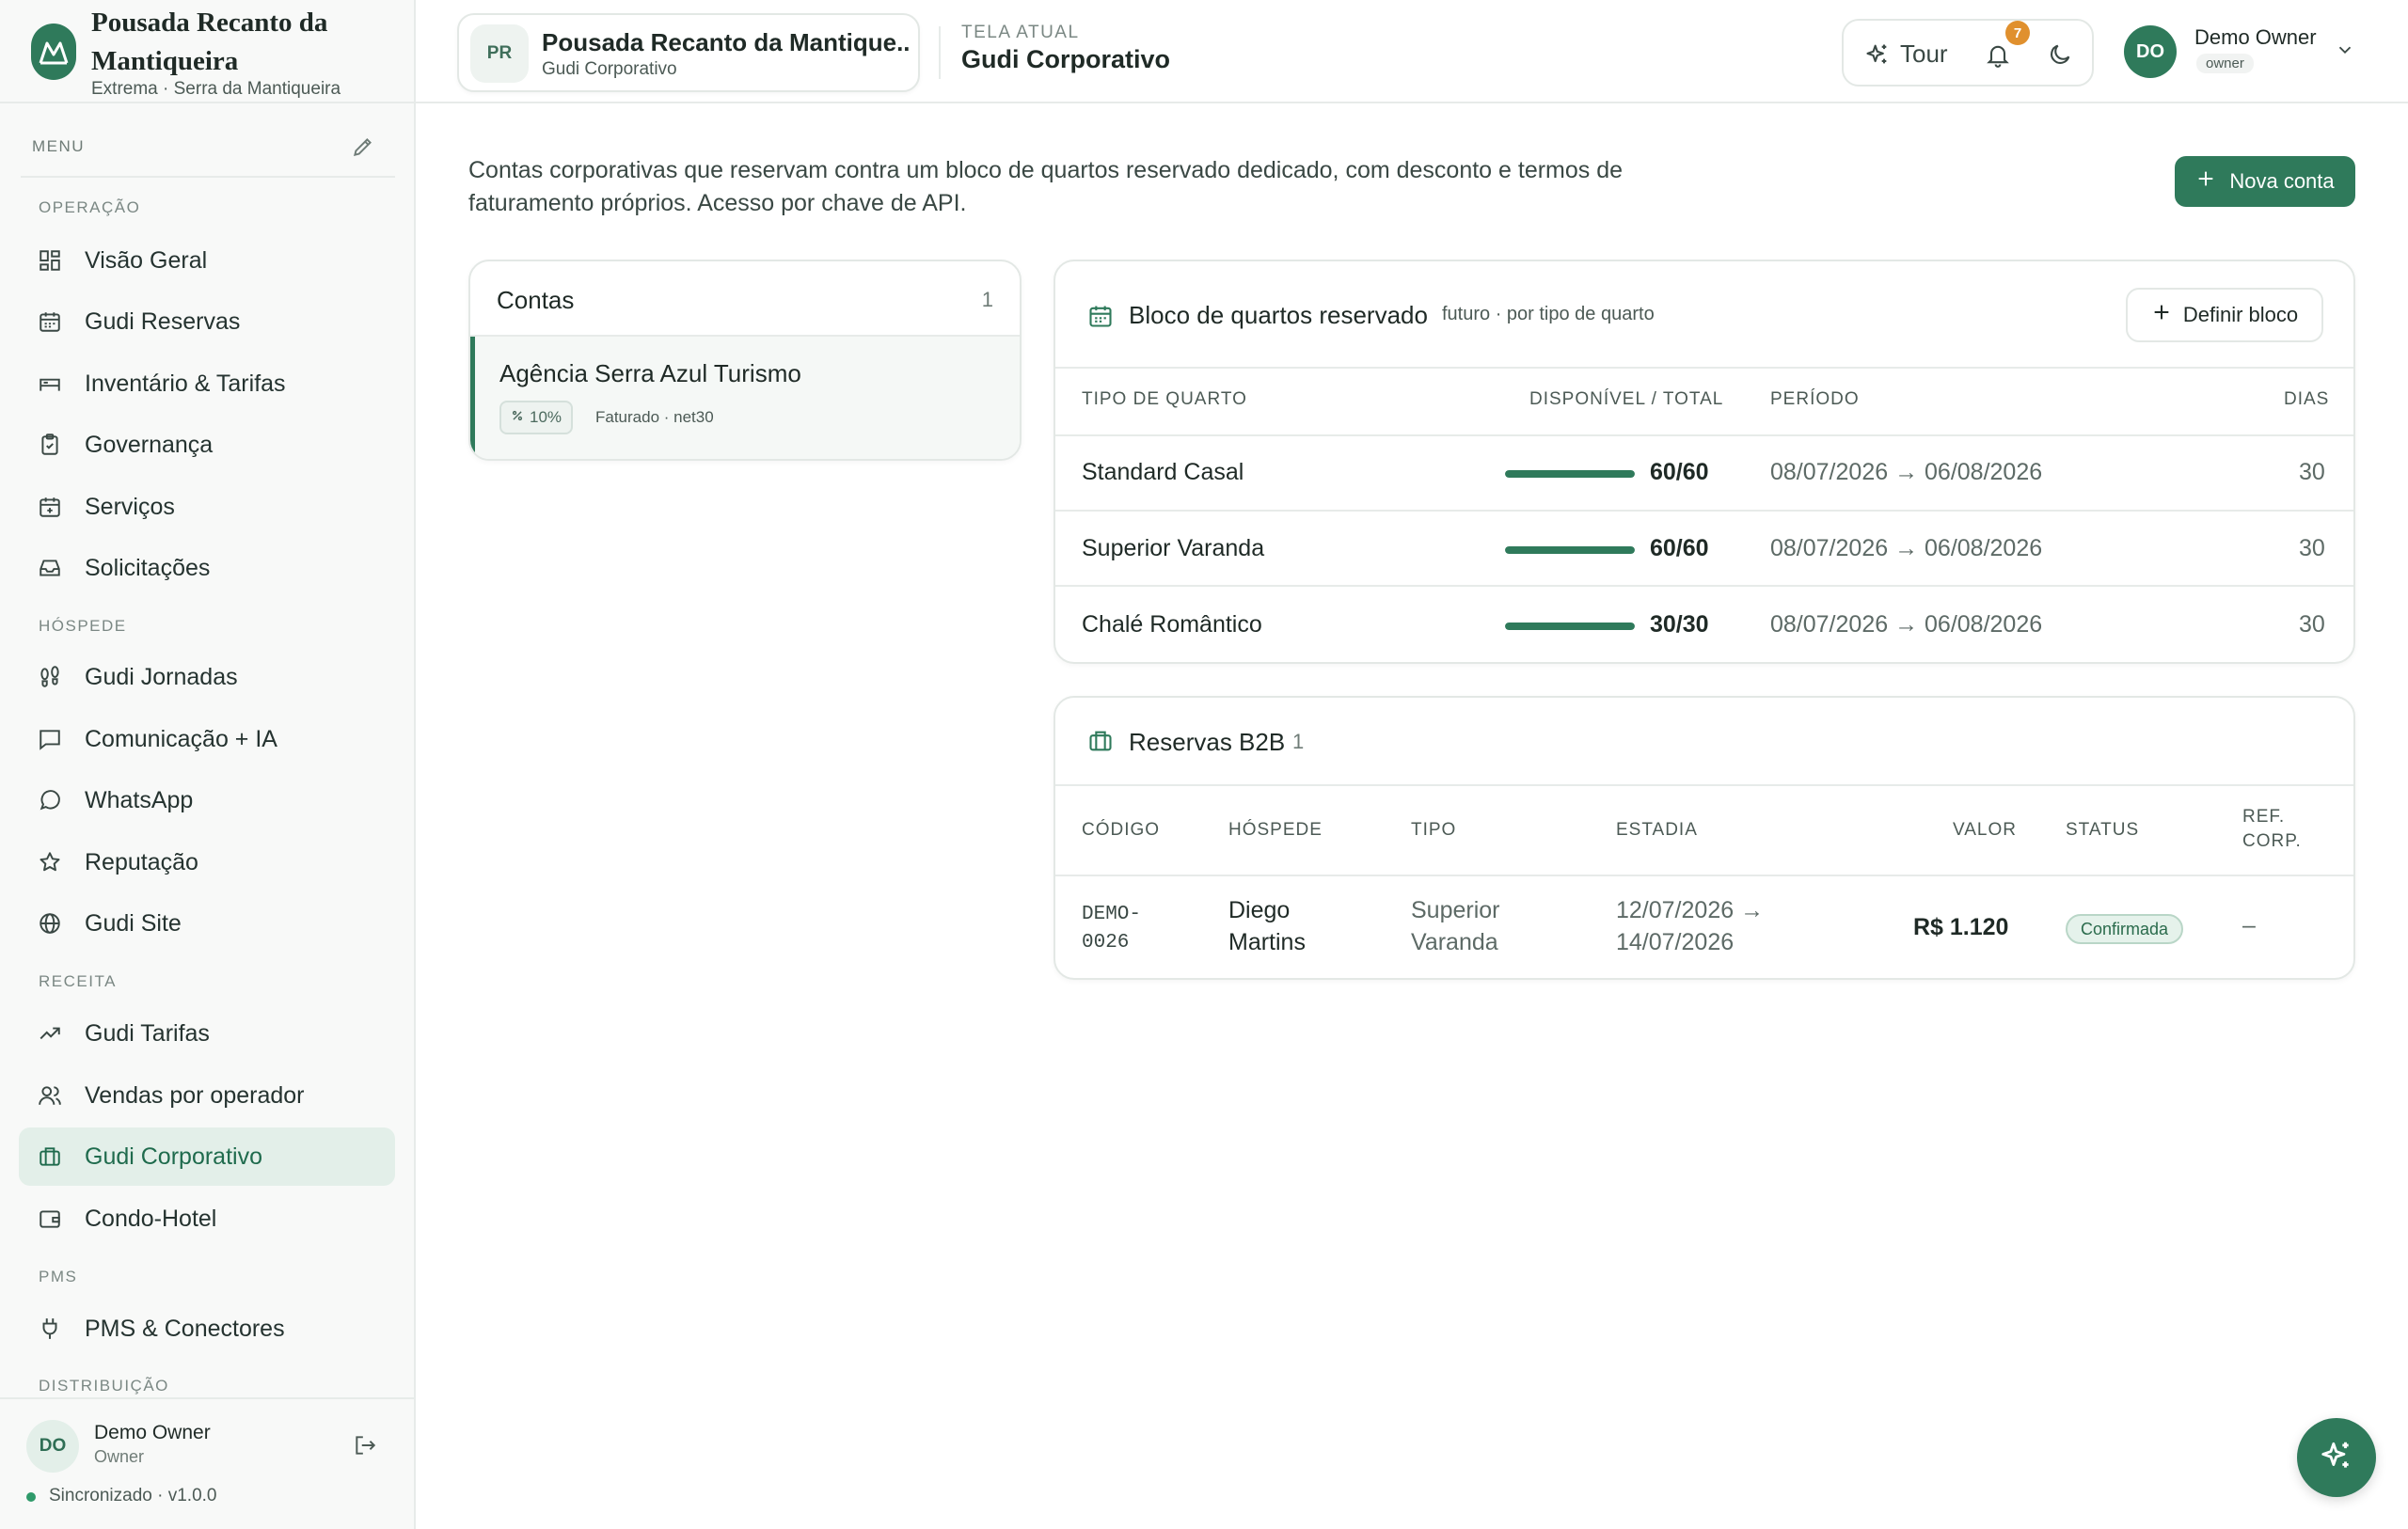  I want to click on availability-bar-fill, so click(1570, 550).